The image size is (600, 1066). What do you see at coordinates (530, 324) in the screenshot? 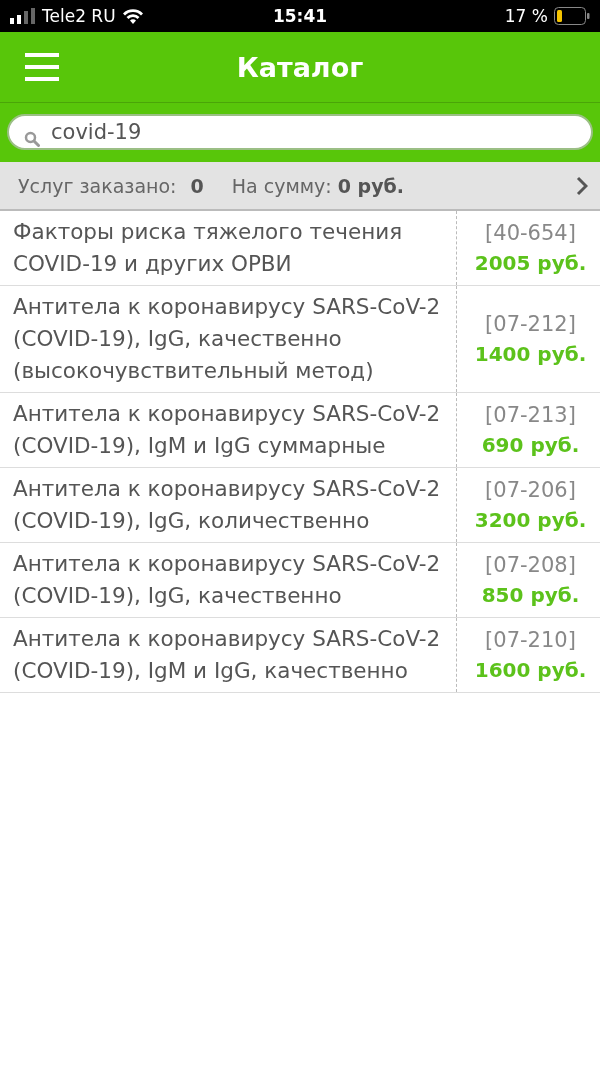
I see `service-code: [07-212]` at bounding box center [530, 324].